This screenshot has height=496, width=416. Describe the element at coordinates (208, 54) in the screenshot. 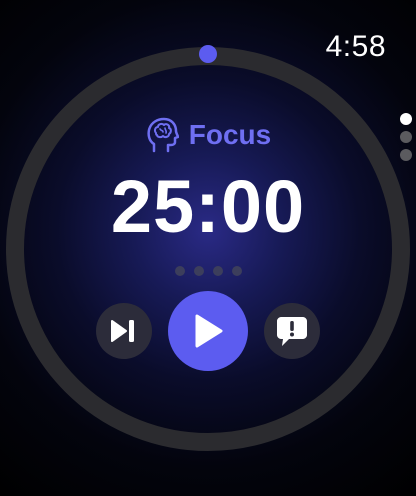

I see `progress-ring-marker` at that location.